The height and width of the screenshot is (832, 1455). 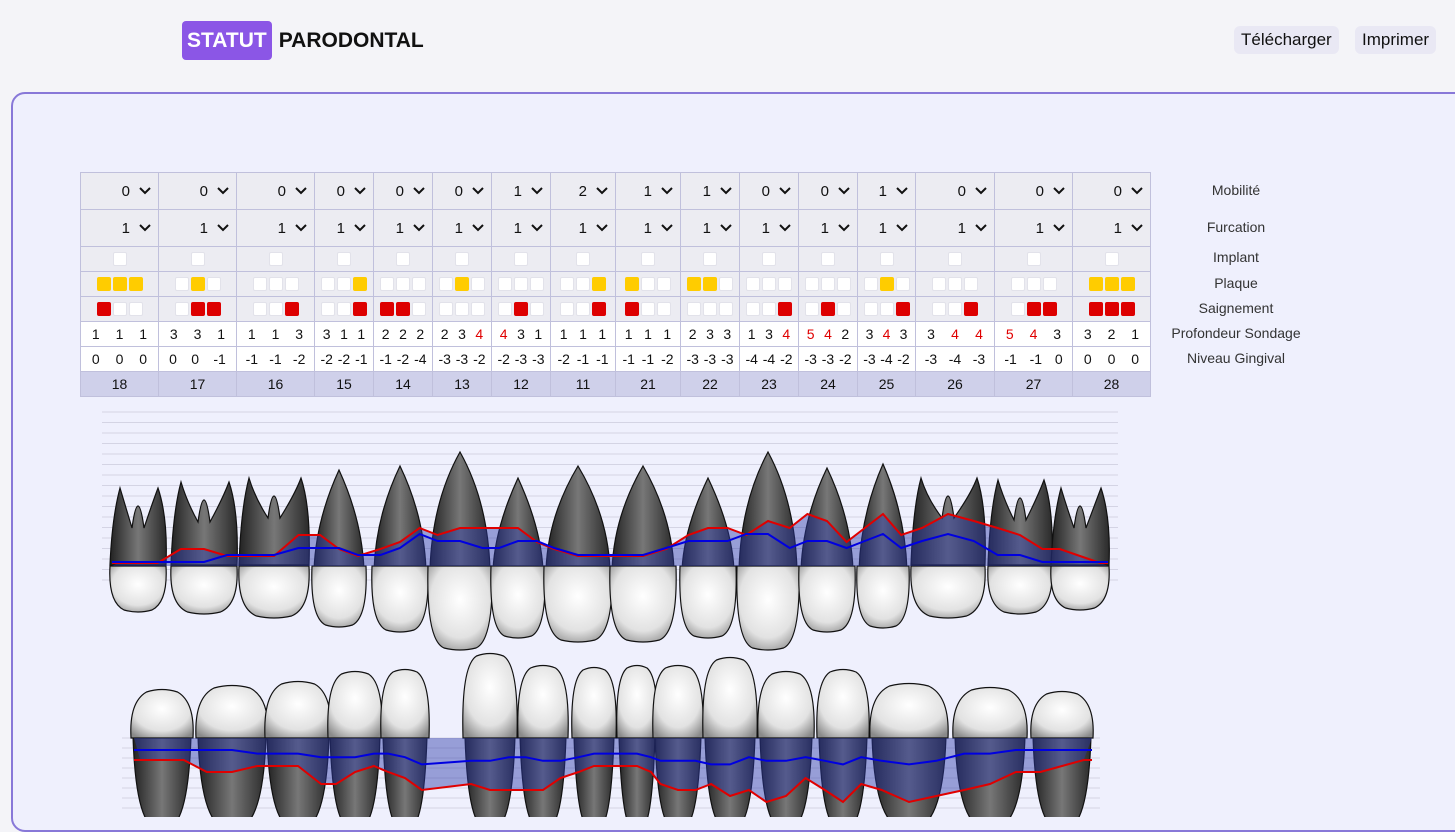 What do you see at coordinates (1010, 334) in the screenshot?
I see `probing-depth-value: 5` at bounding box center [1010, 334].